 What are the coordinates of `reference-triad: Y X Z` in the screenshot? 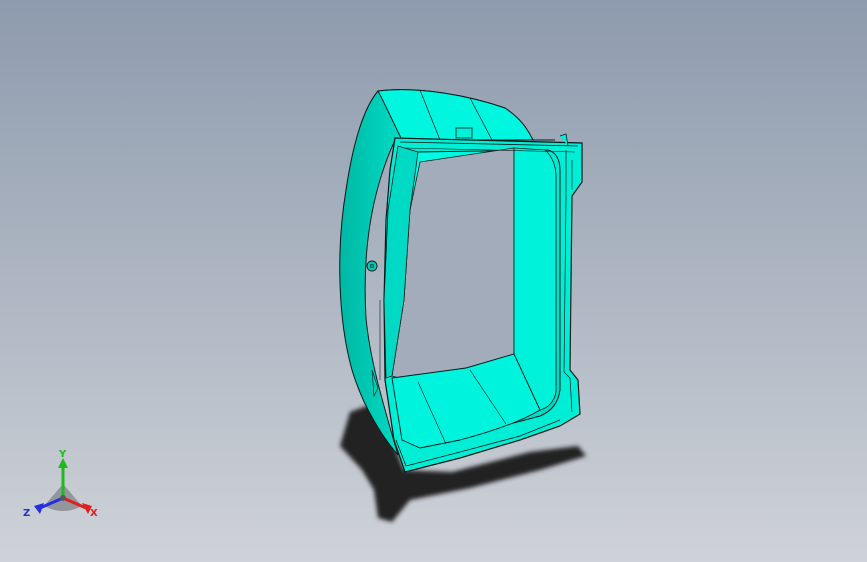 It's located at (60, 484).